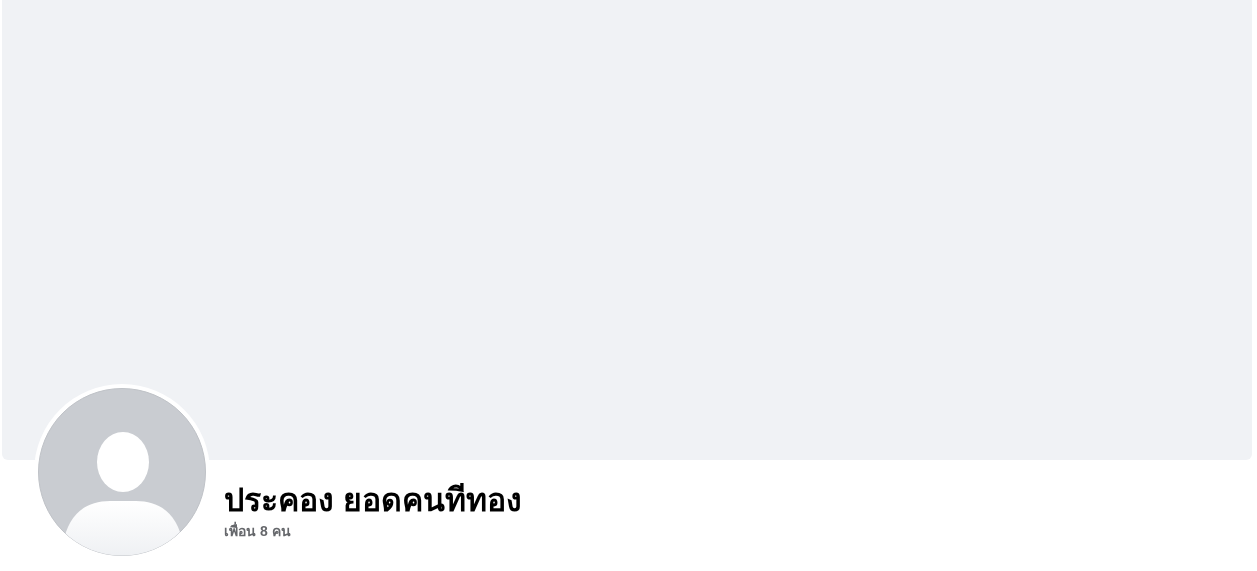  What do you see at coordinates (373, 500) in the screenshot?
I see `profile-name: ประคอง ยอดคนทีทอง` at bounding box center [373, 500].